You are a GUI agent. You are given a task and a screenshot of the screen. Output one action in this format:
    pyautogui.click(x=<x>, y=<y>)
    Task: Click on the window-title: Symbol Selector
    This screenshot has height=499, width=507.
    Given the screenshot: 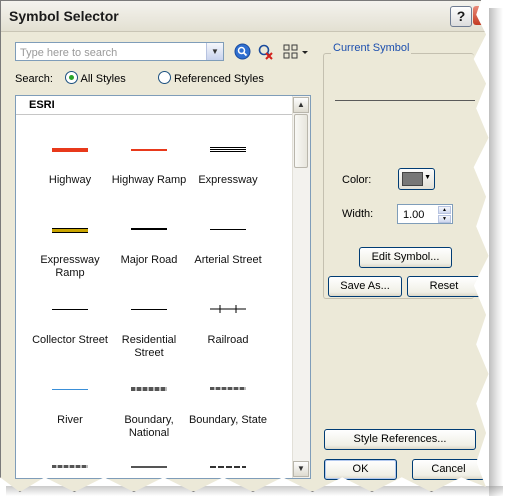 What is the action you would take?
    pyautogui.click(x=64, y=16)
    